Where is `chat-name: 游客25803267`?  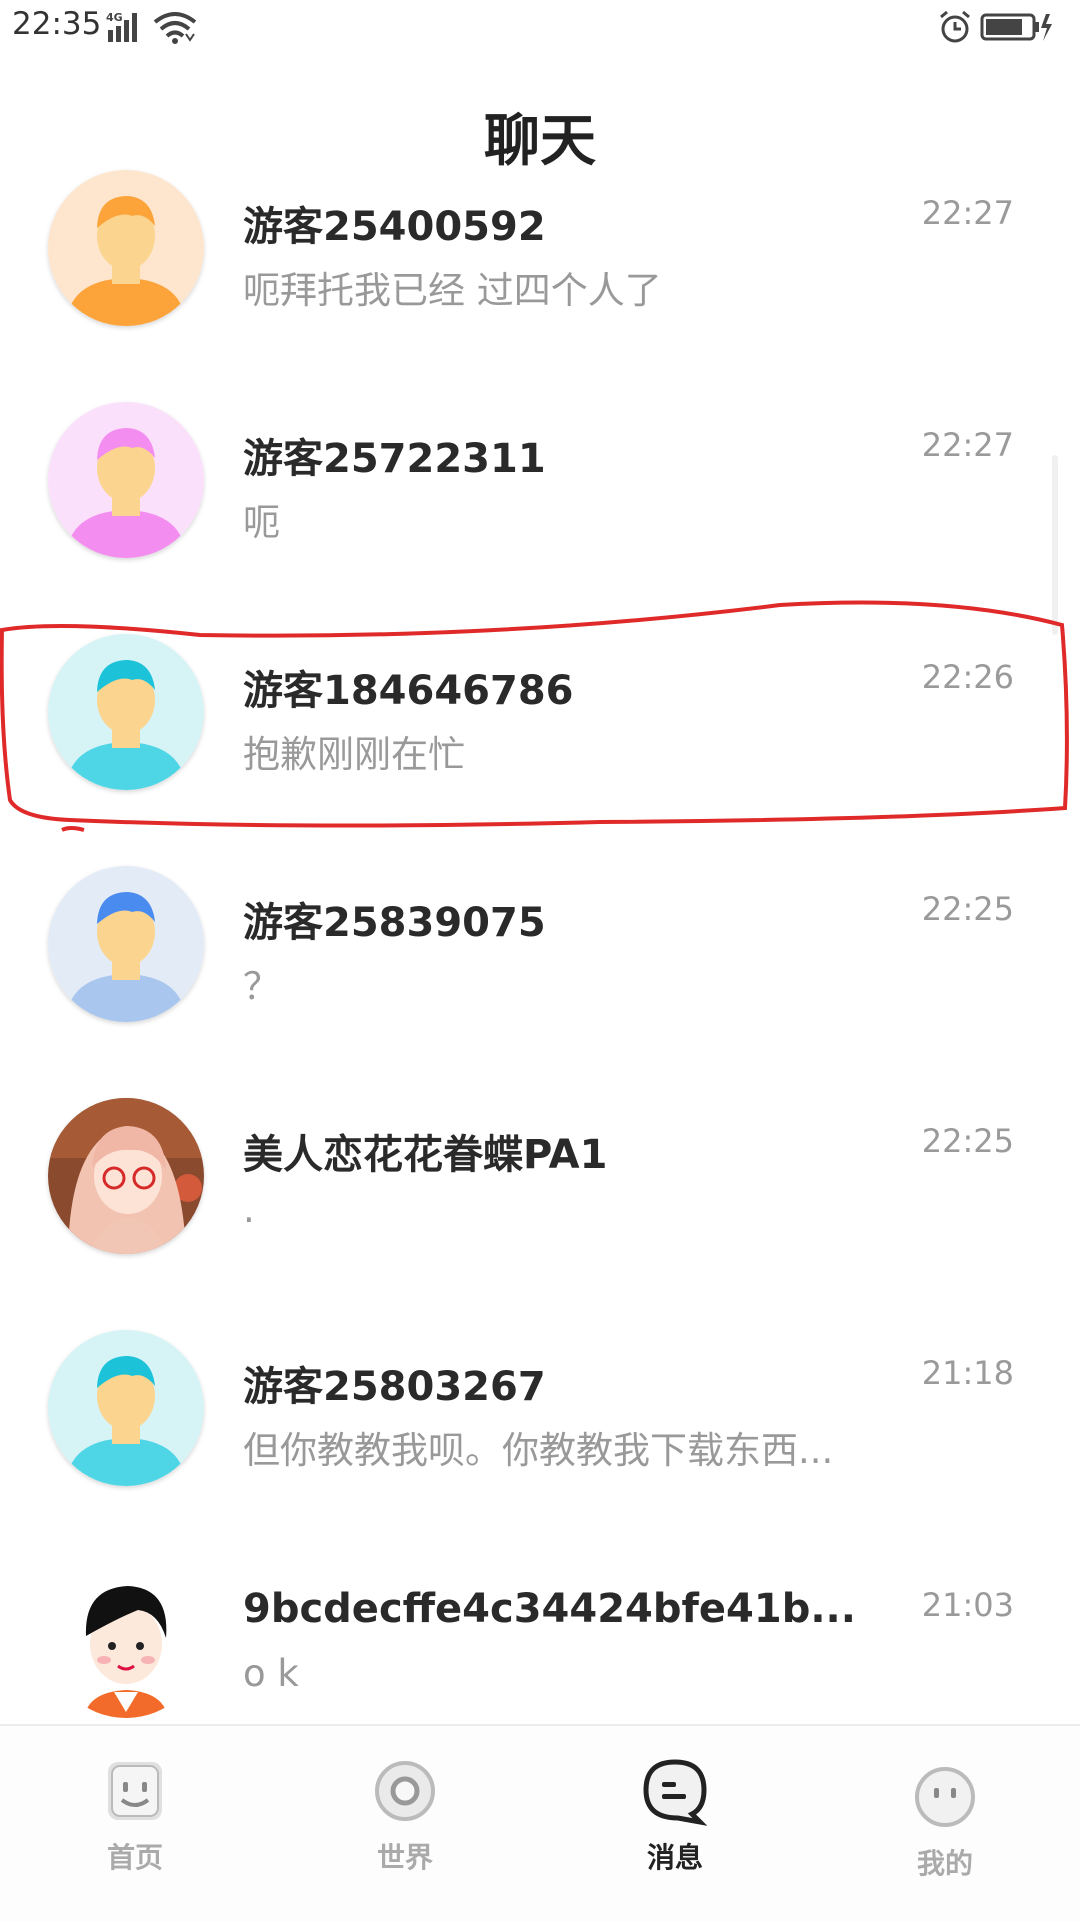 chat-name: 游客25803267 is located at coordinates (394, 1387).